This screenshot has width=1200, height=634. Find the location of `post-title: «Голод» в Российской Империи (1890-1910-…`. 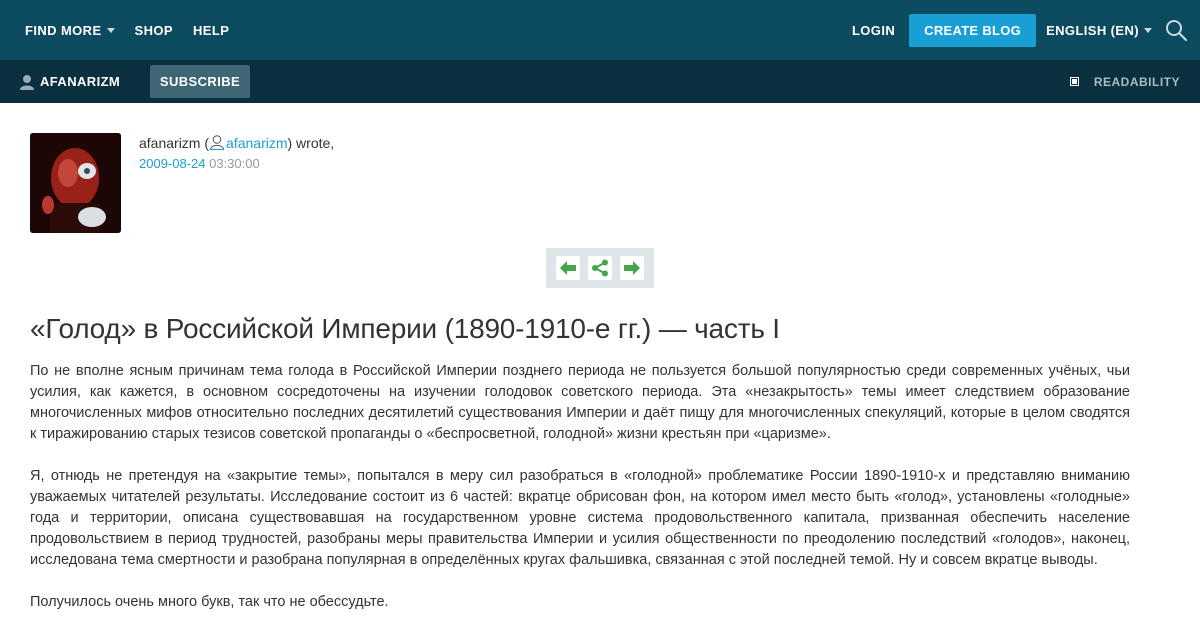

post-title: «Голод» в Российской Империи (1890-1910-… is located at coordinates (405, 328).